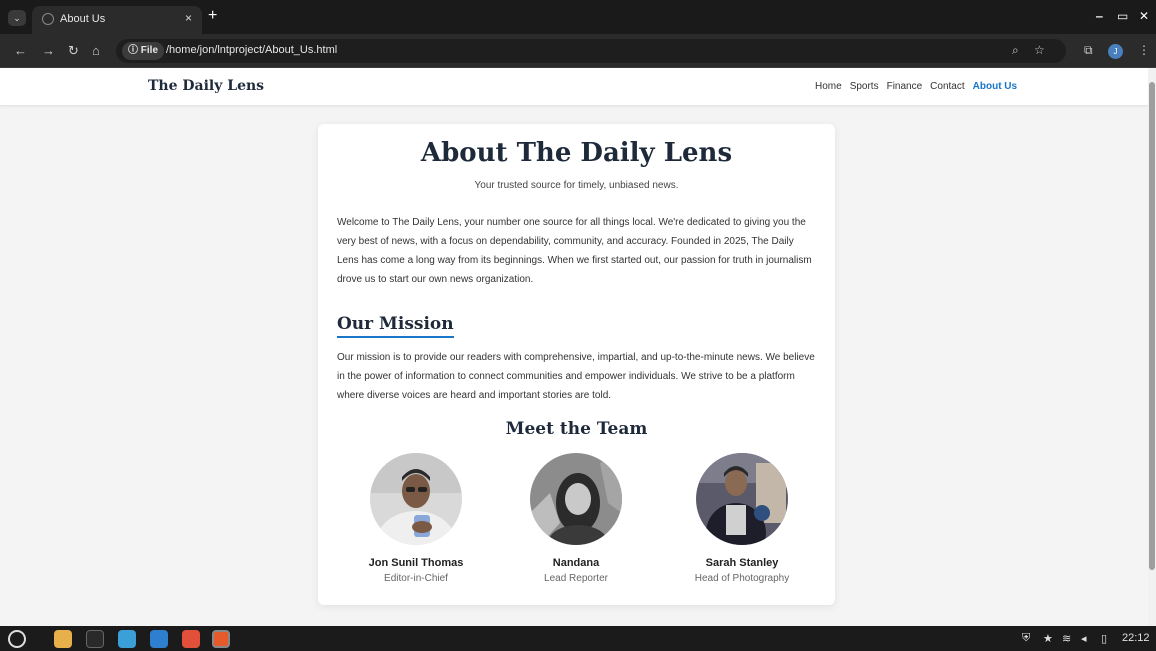 The image size is (1156, 651). Describe the element at coordinates (416, 563) in the screenshot. I see `member-name: Jon Sunil Thomas` at that location.